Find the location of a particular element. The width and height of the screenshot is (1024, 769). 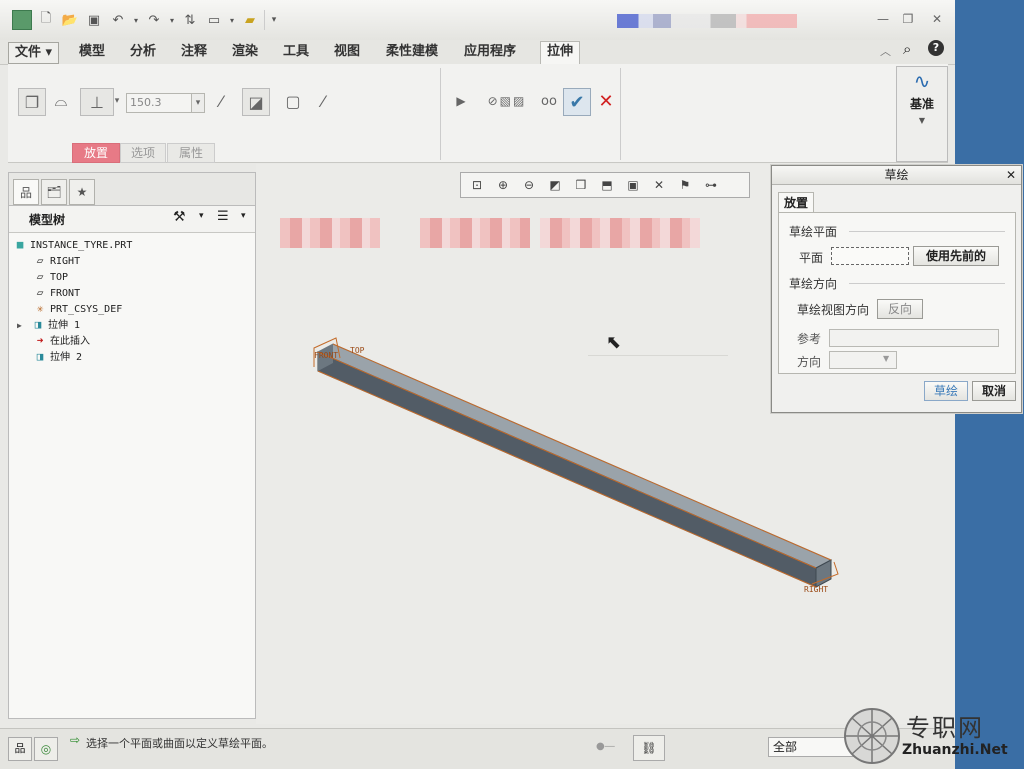

flip-button: 反向 is located at coordinates (900, 309).